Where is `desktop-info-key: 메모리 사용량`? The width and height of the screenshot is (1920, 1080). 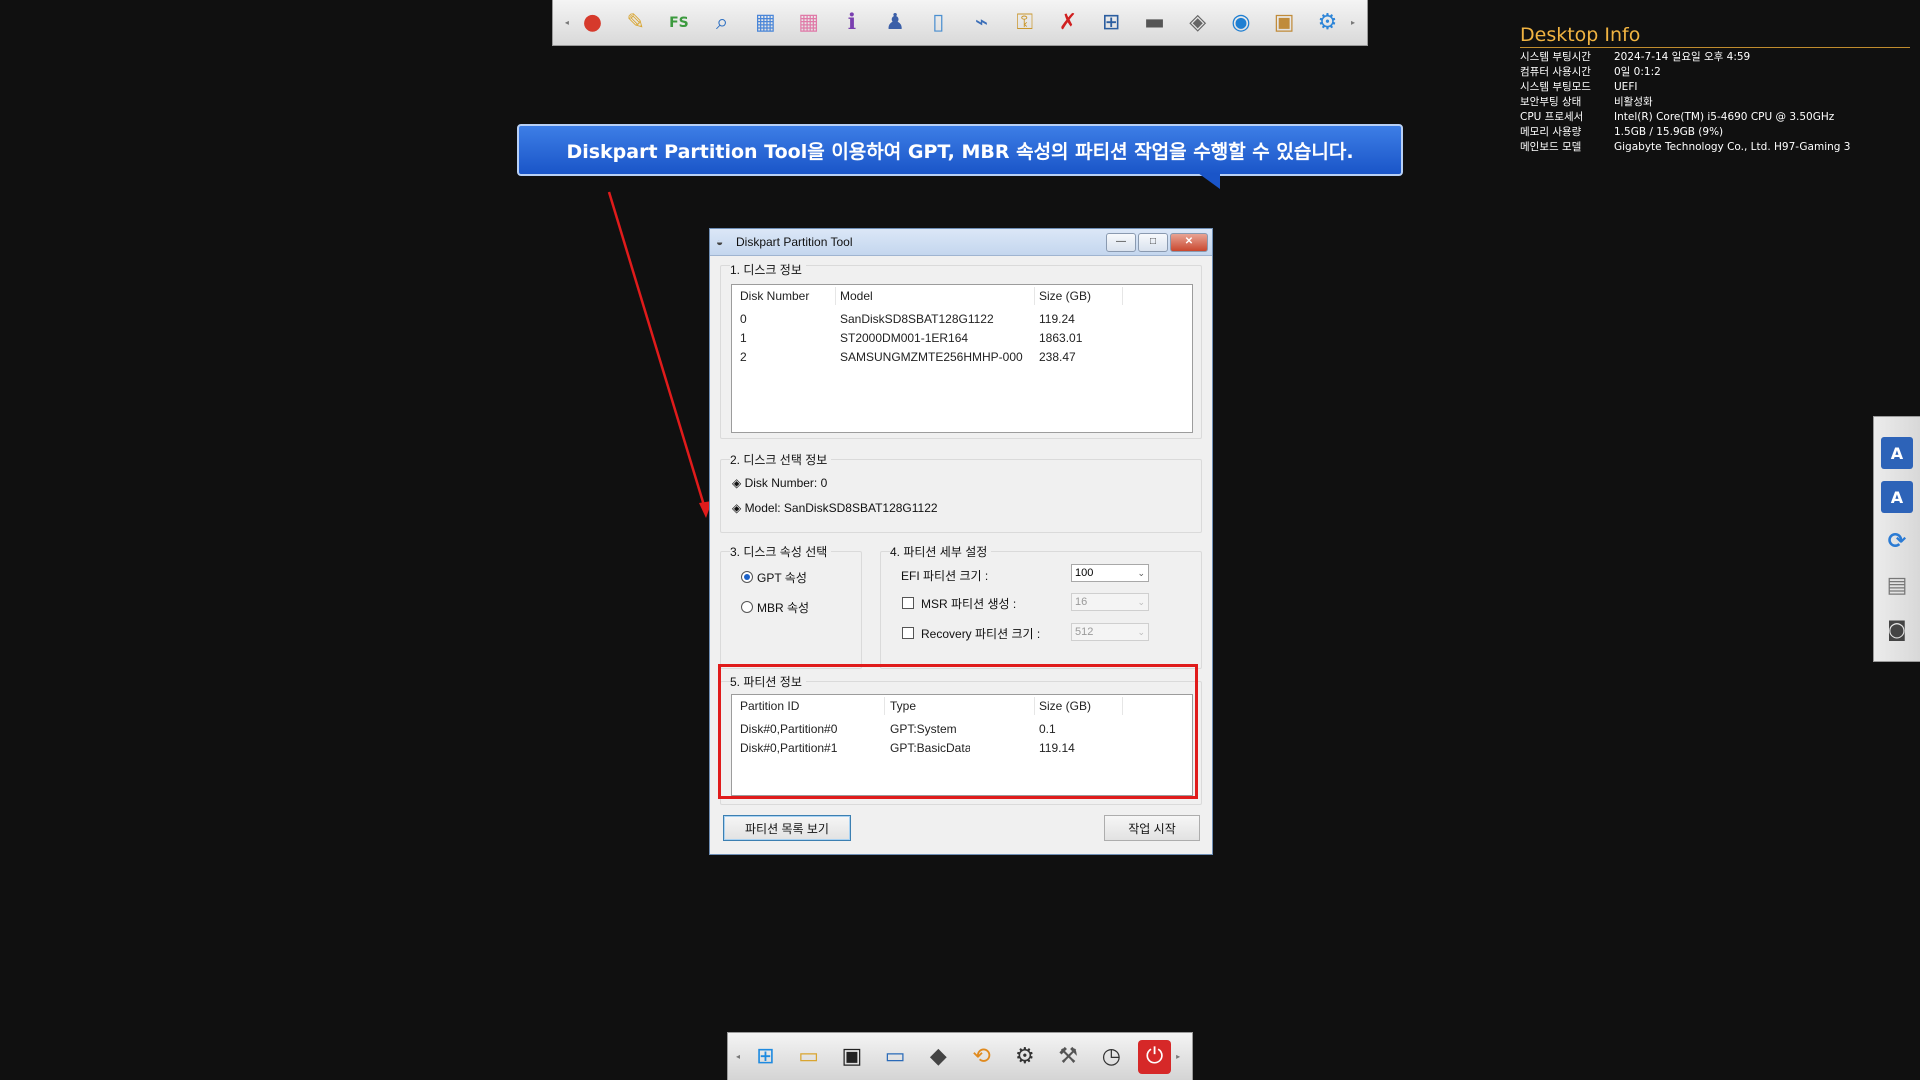
desktop-info-key: 메모리 사용량 is located at coordinates (1551, 132).